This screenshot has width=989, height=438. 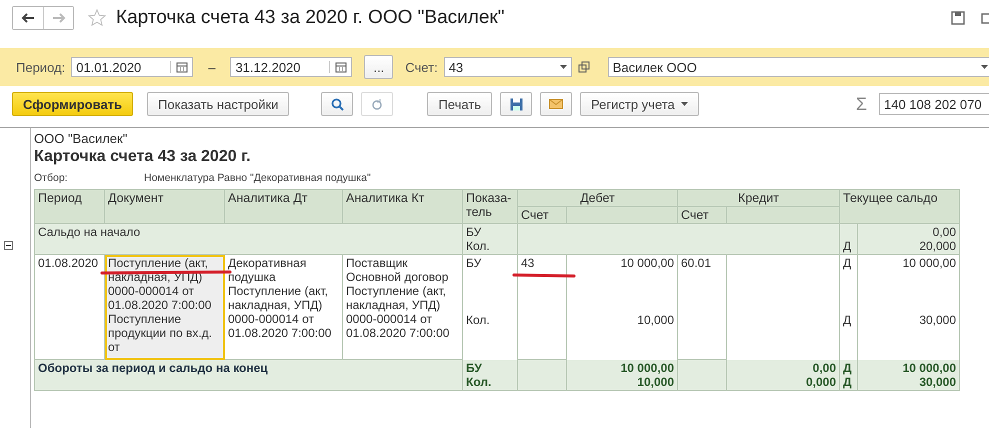 What do you see at coordinates (508, 67) in the screenshot?
I see `account-field: 43` at bounding box center [508, 67].